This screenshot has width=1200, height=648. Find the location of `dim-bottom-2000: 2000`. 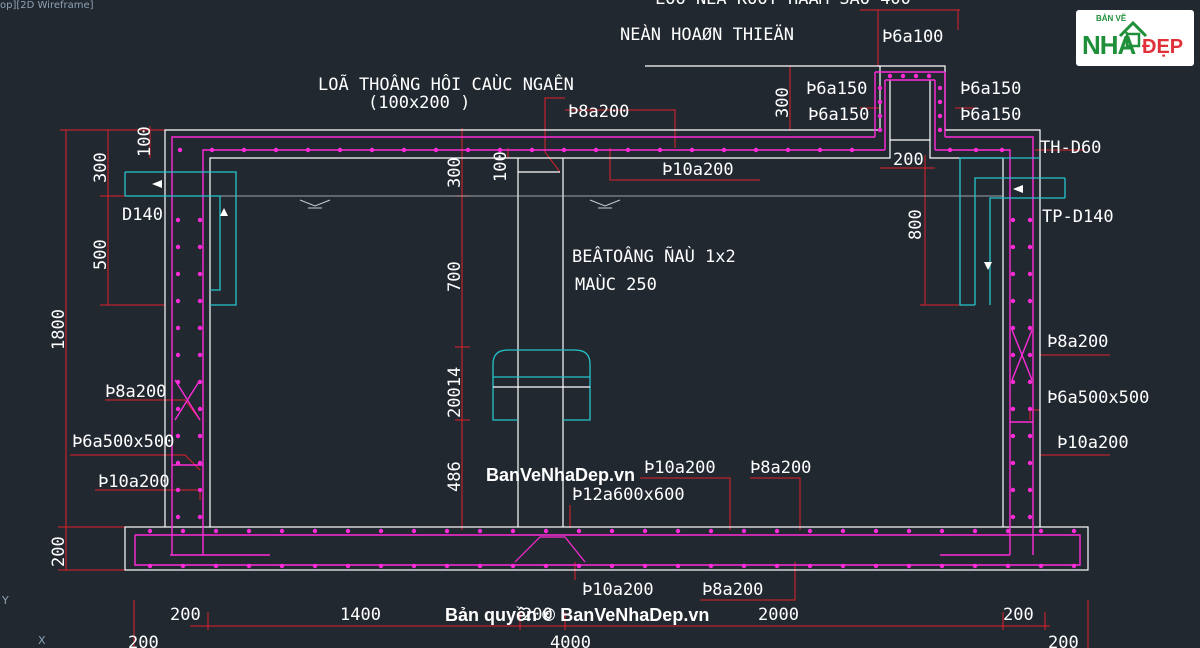

dim-bottom-2000: 2000 is located at coordinates (778, 615).